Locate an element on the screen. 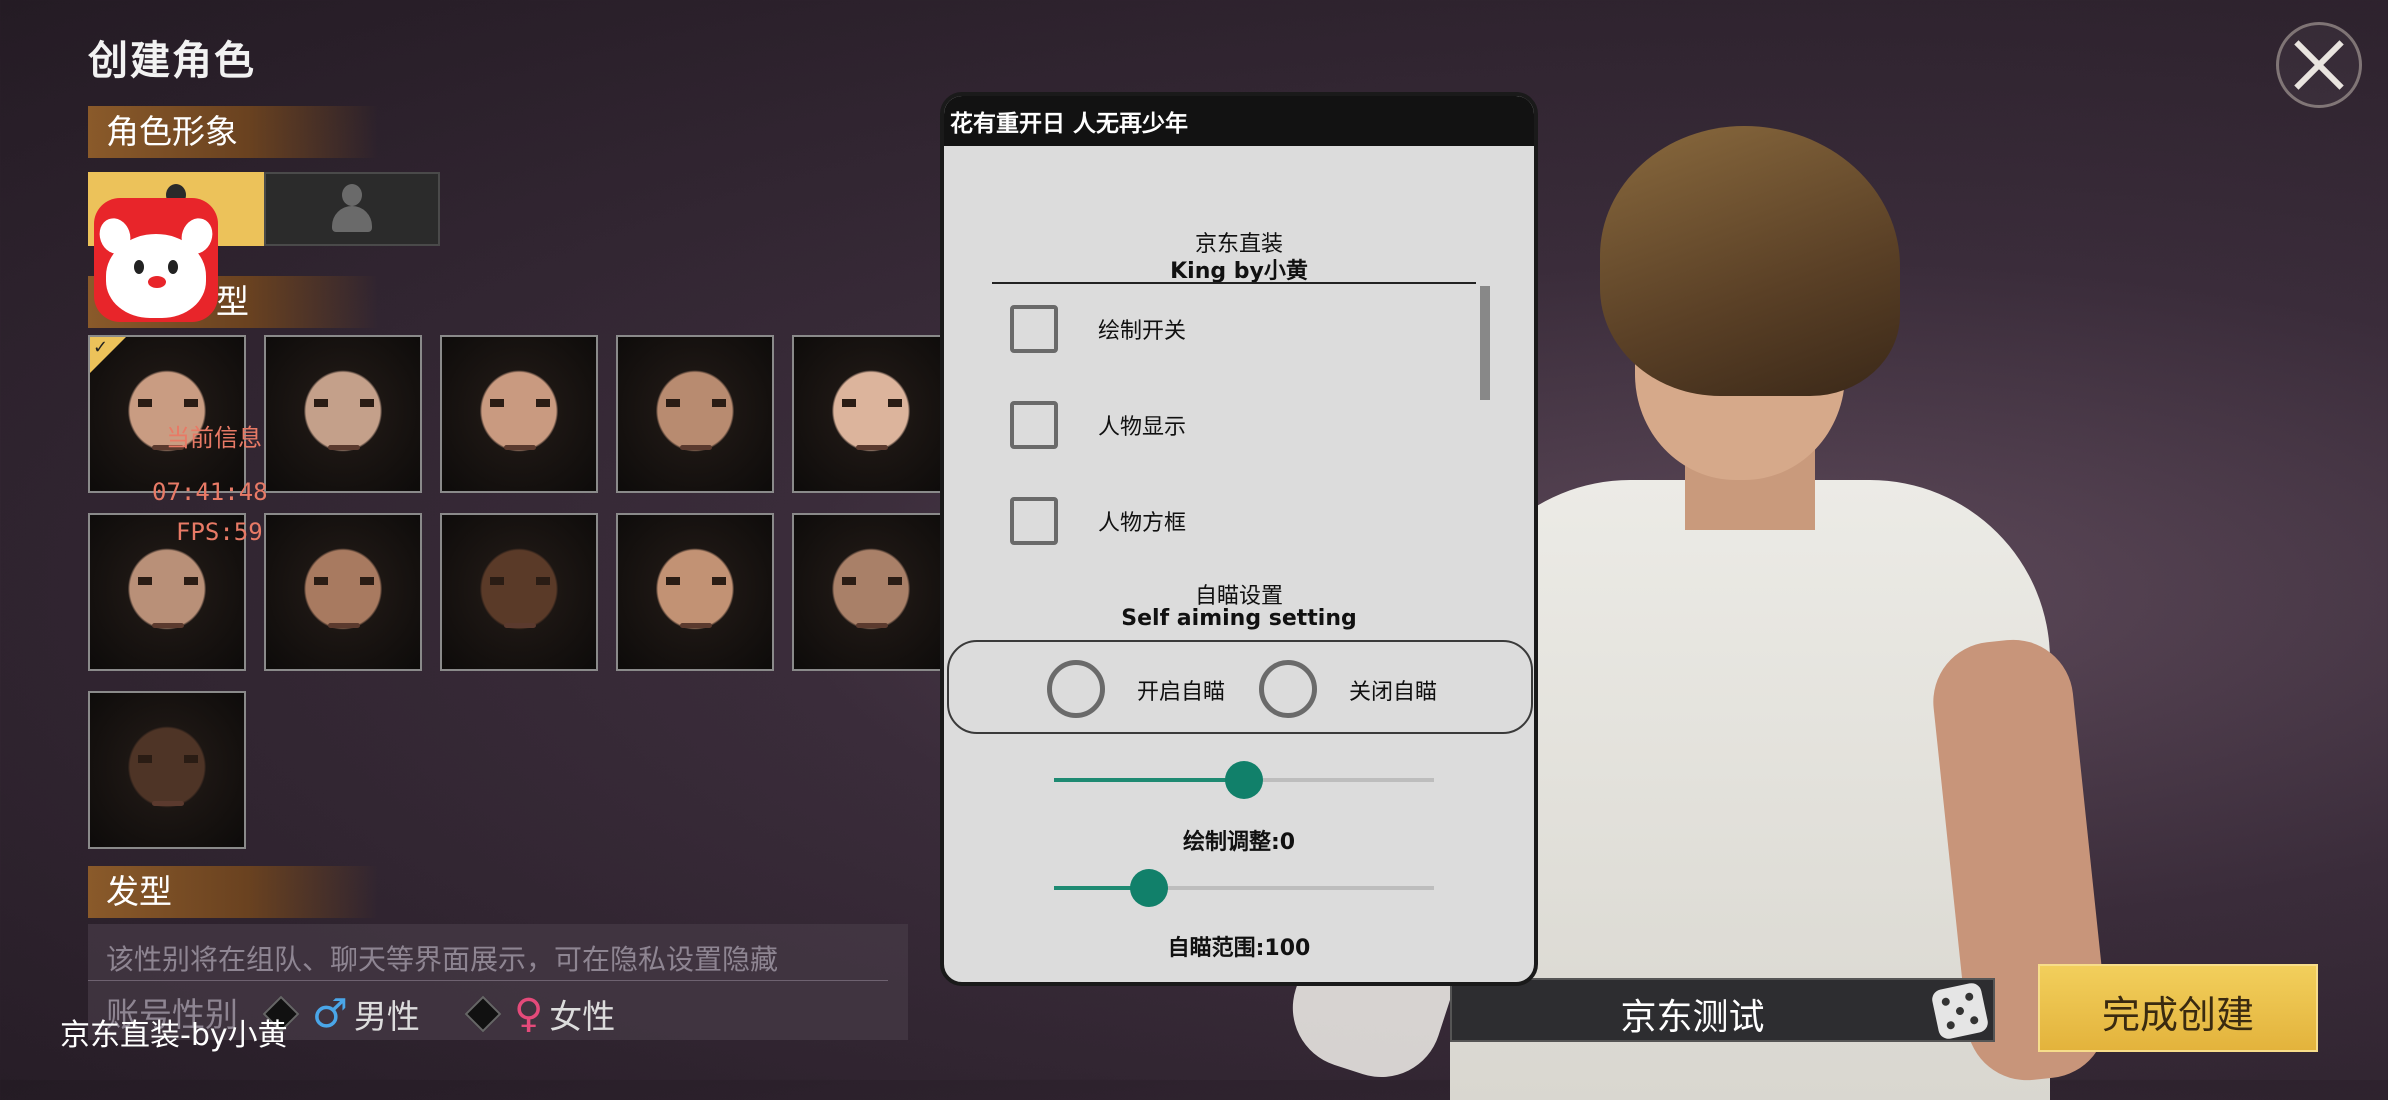 Image resolution: width=2388 pixels, height=1100 pixels. aim-range-value: 自瞄范围:100 is located at coordinates (1239, 948).